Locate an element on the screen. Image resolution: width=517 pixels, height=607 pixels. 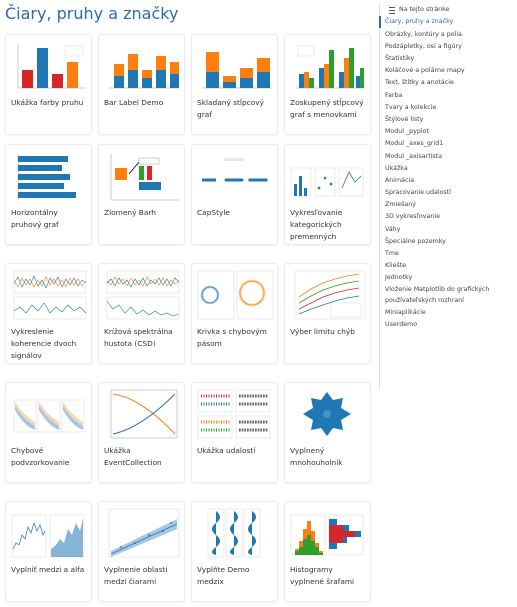
toc-item-style-sheets: Štýlové listy is located at coordinates (448, 120).